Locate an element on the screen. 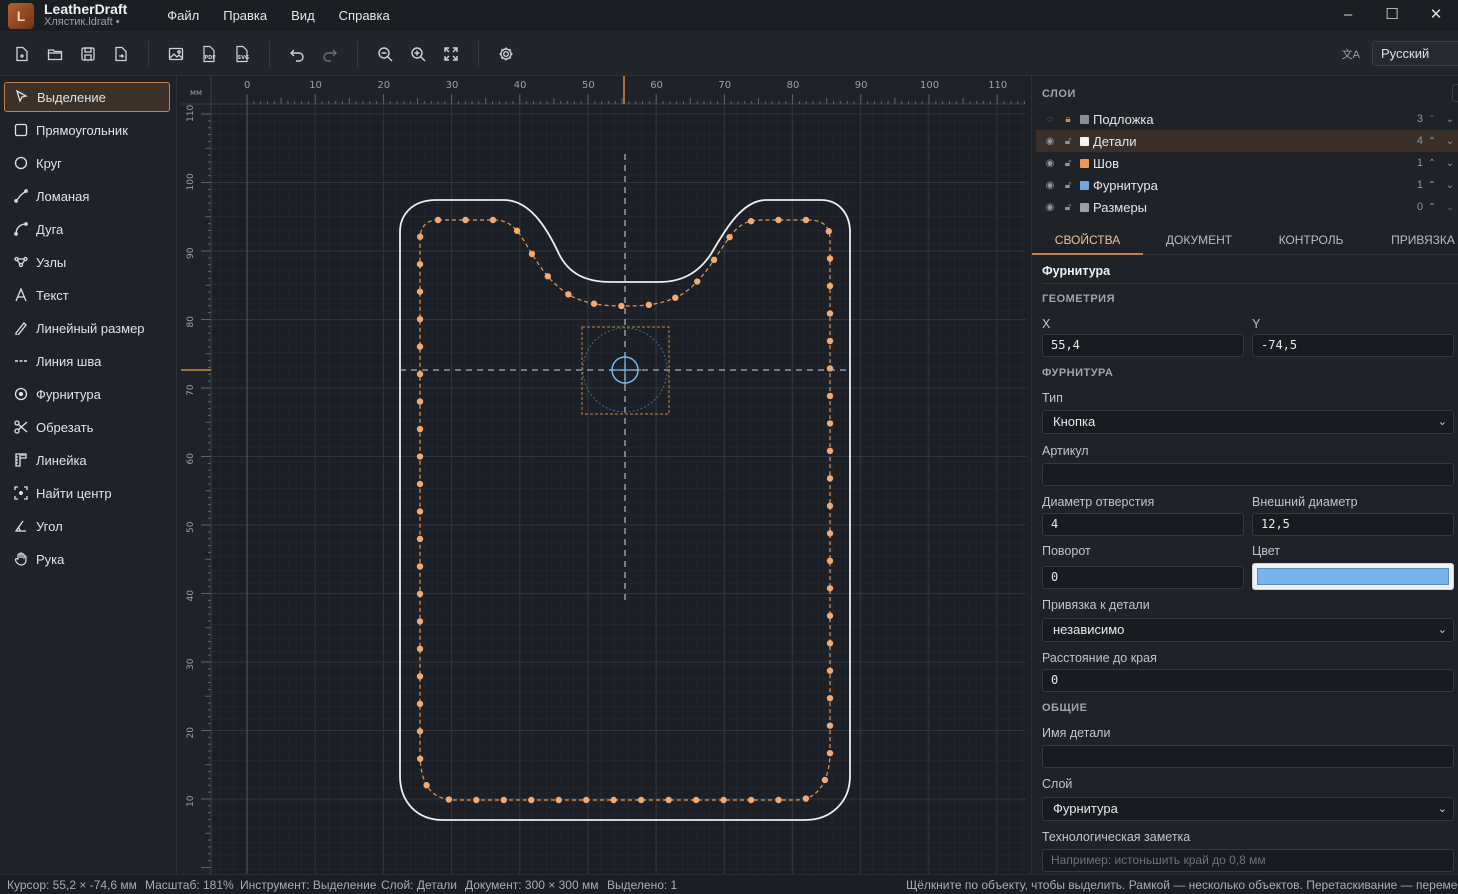 The image size is (1458, 894). eye-off-icon: ◌ is located at coordinates (1050, 119).